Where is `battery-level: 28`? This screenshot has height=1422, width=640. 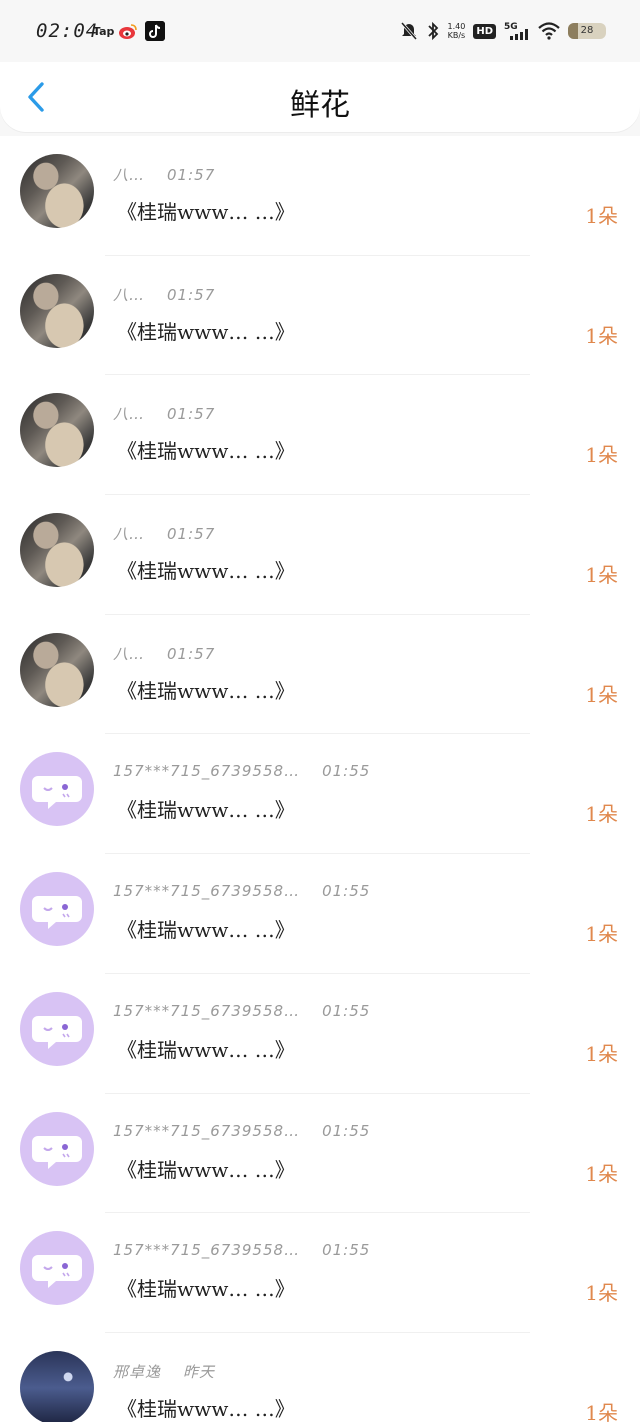
battery-level: 28 is located at coordinates (587, 30).